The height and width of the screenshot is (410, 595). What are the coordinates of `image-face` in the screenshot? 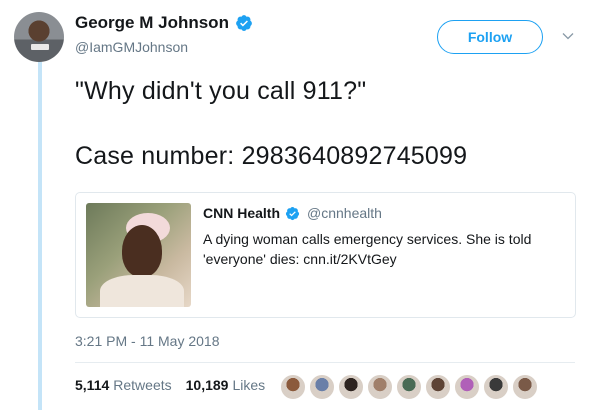 It's located at (142, 251).